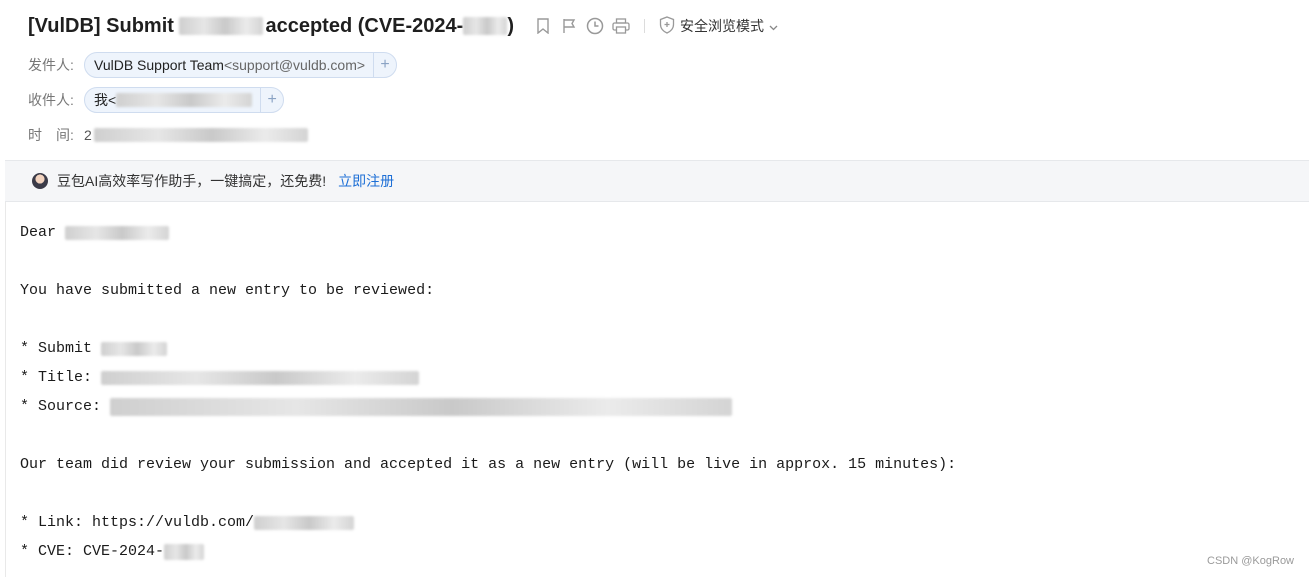 The height and width of the screenshot is (577, 1309). I want to click on greeting-text: Dear, so click(43, 232).